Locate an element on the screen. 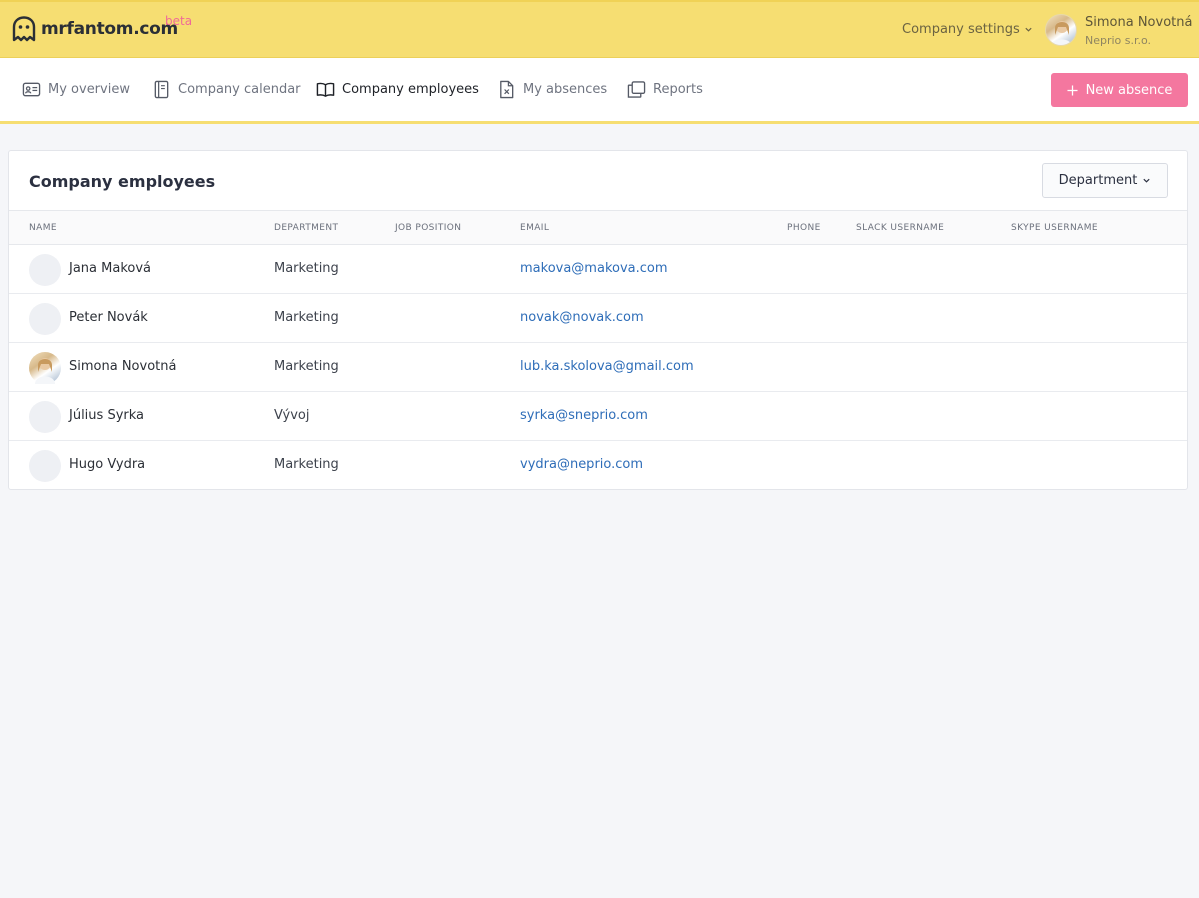 The image size is (1199, 898). file-x-icon is located at coordinates (507, 89).